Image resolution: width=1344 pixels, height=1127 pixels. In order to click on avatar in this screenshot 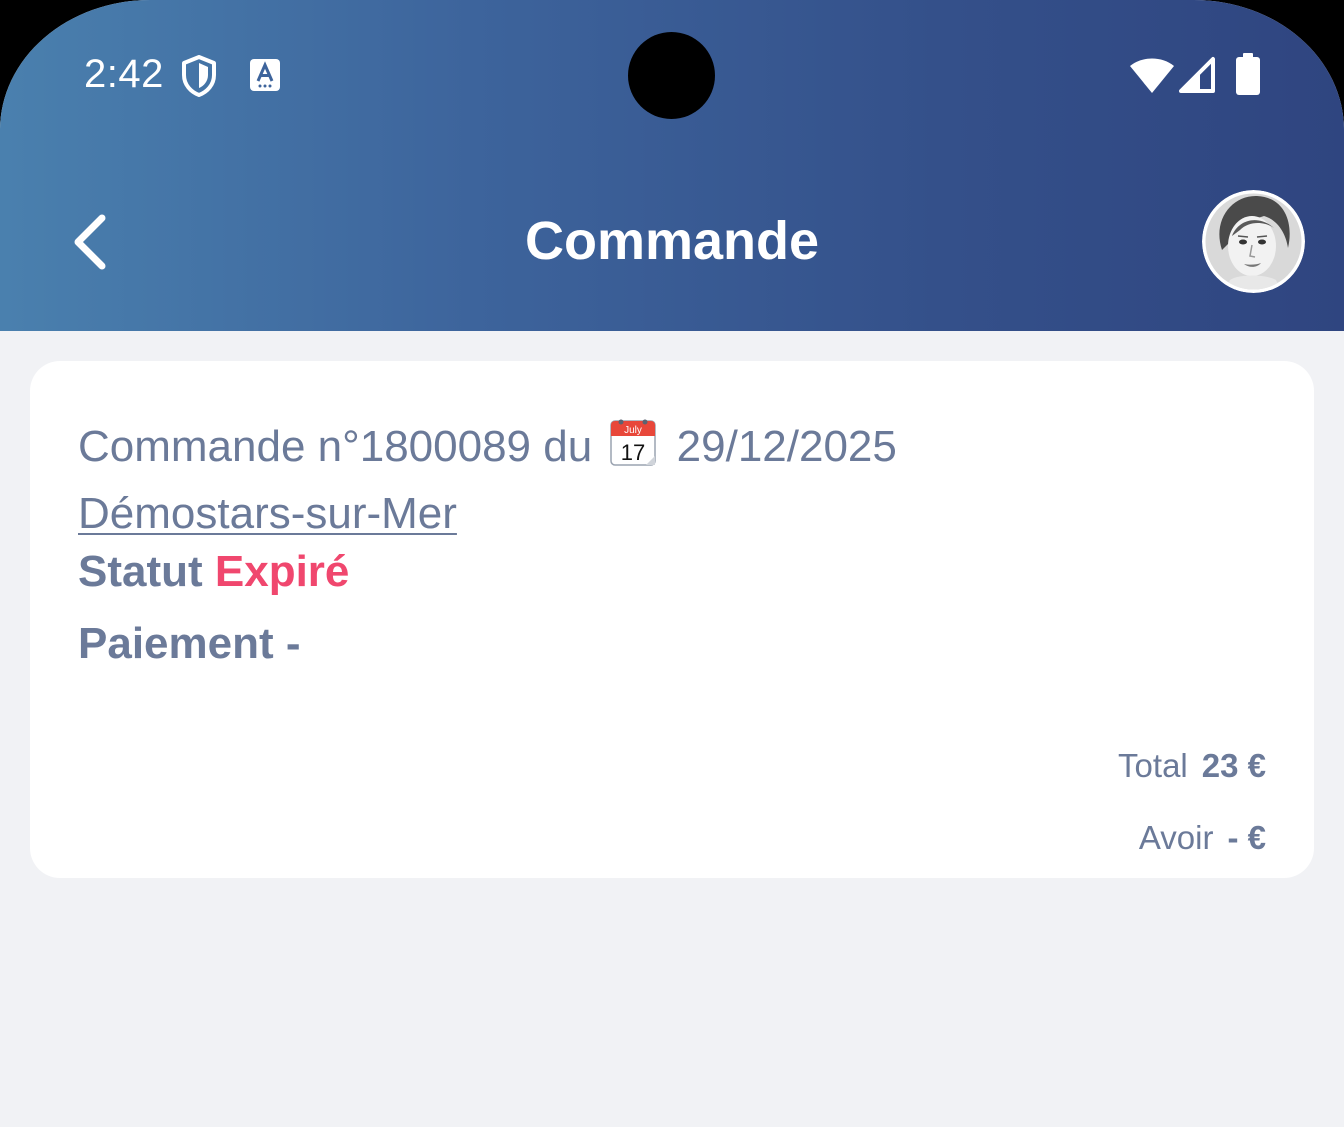, I will do `click(1253, 241)`.